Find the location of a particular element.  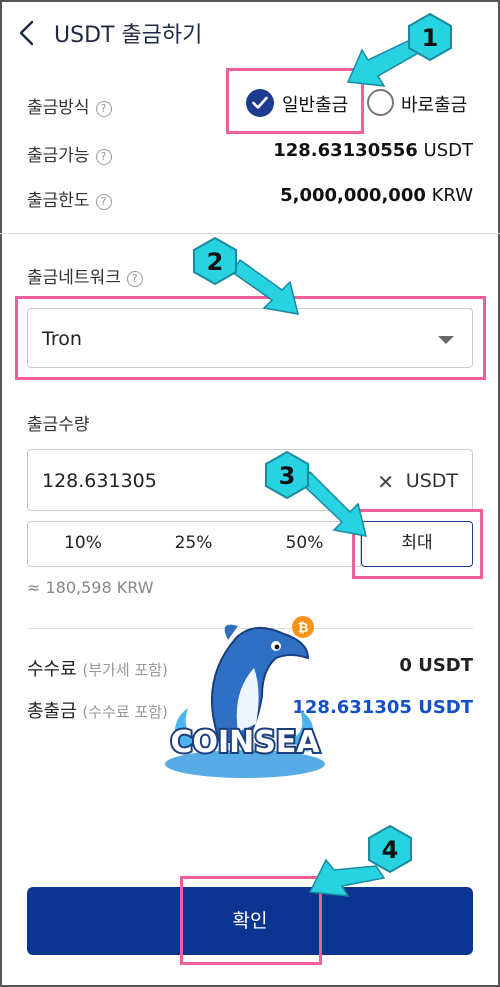

step-badge-4: 4 is located at coordinates (390, 849).